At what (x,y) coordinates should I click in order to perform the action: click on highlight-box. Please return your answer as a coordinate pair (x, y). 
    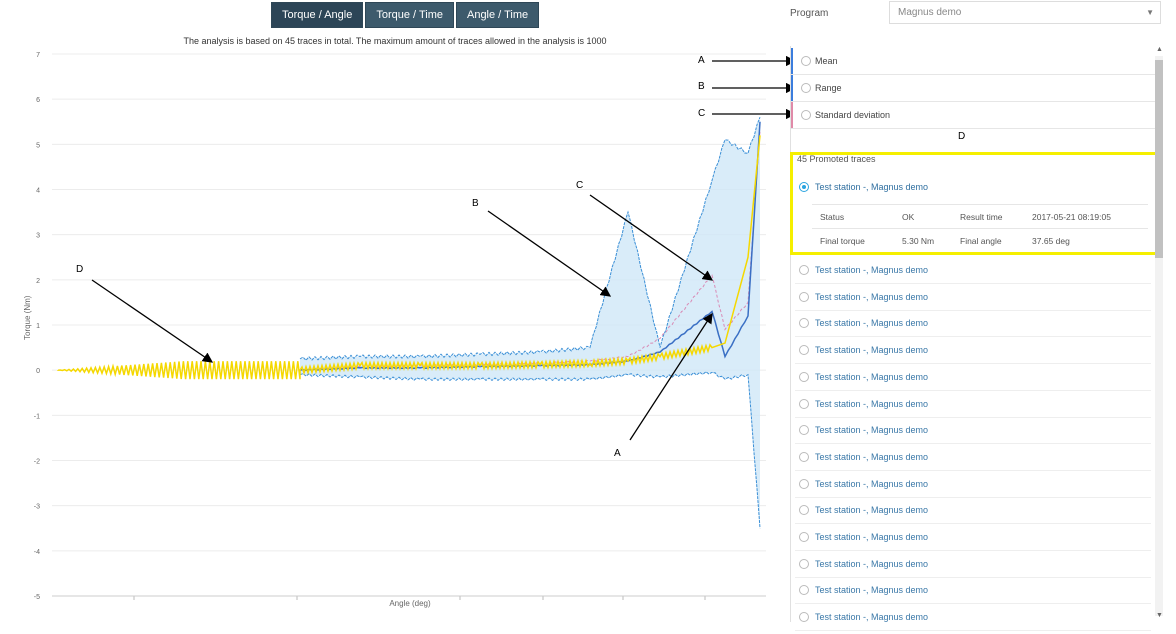
    Looking at the image, I should click on (976, 203).